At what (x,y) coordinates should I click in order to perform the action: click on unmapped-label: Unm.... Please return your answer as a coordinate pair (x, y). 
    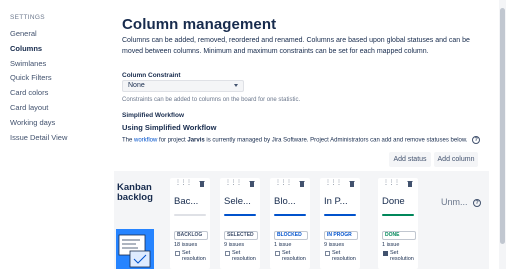
    Looking at the image, I should click on (454, 202).